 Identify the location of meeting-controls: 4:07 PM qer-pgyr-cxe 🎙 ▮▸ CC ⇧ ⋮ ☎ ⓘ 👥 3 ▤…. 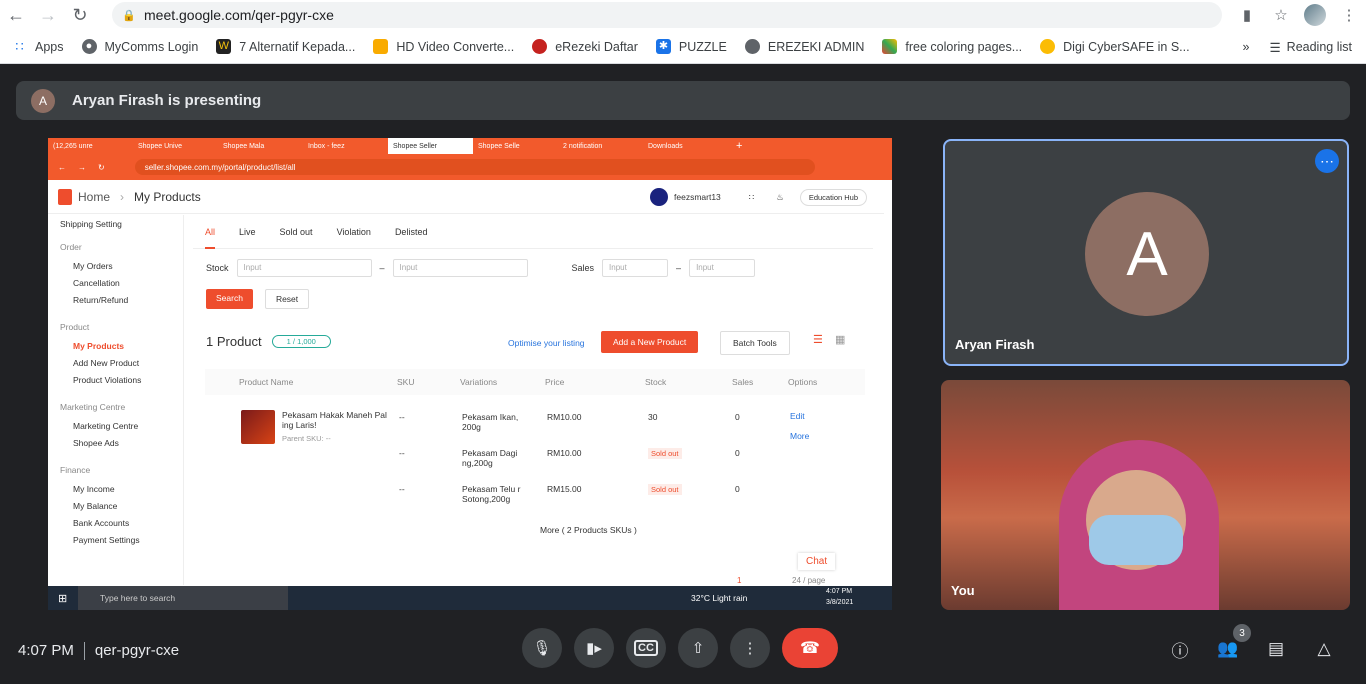
(683, 653).